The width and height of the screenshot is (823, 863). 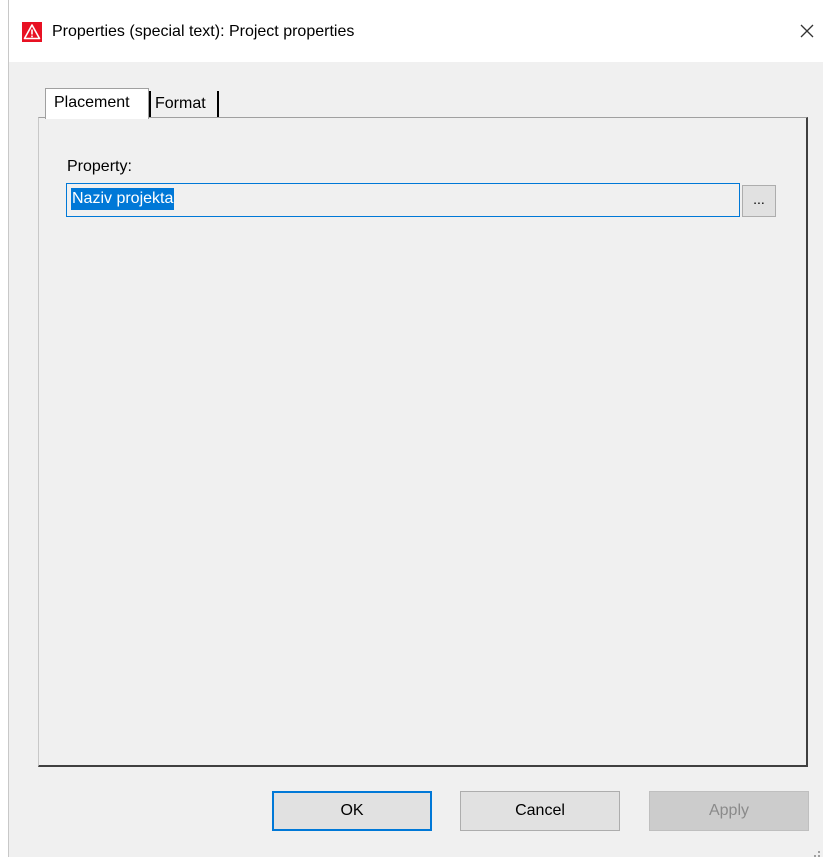 What do you see at coordinates (180, 103) in the screenshot?
I see `tab-format-label: Format` at bounding box center [180, 103].